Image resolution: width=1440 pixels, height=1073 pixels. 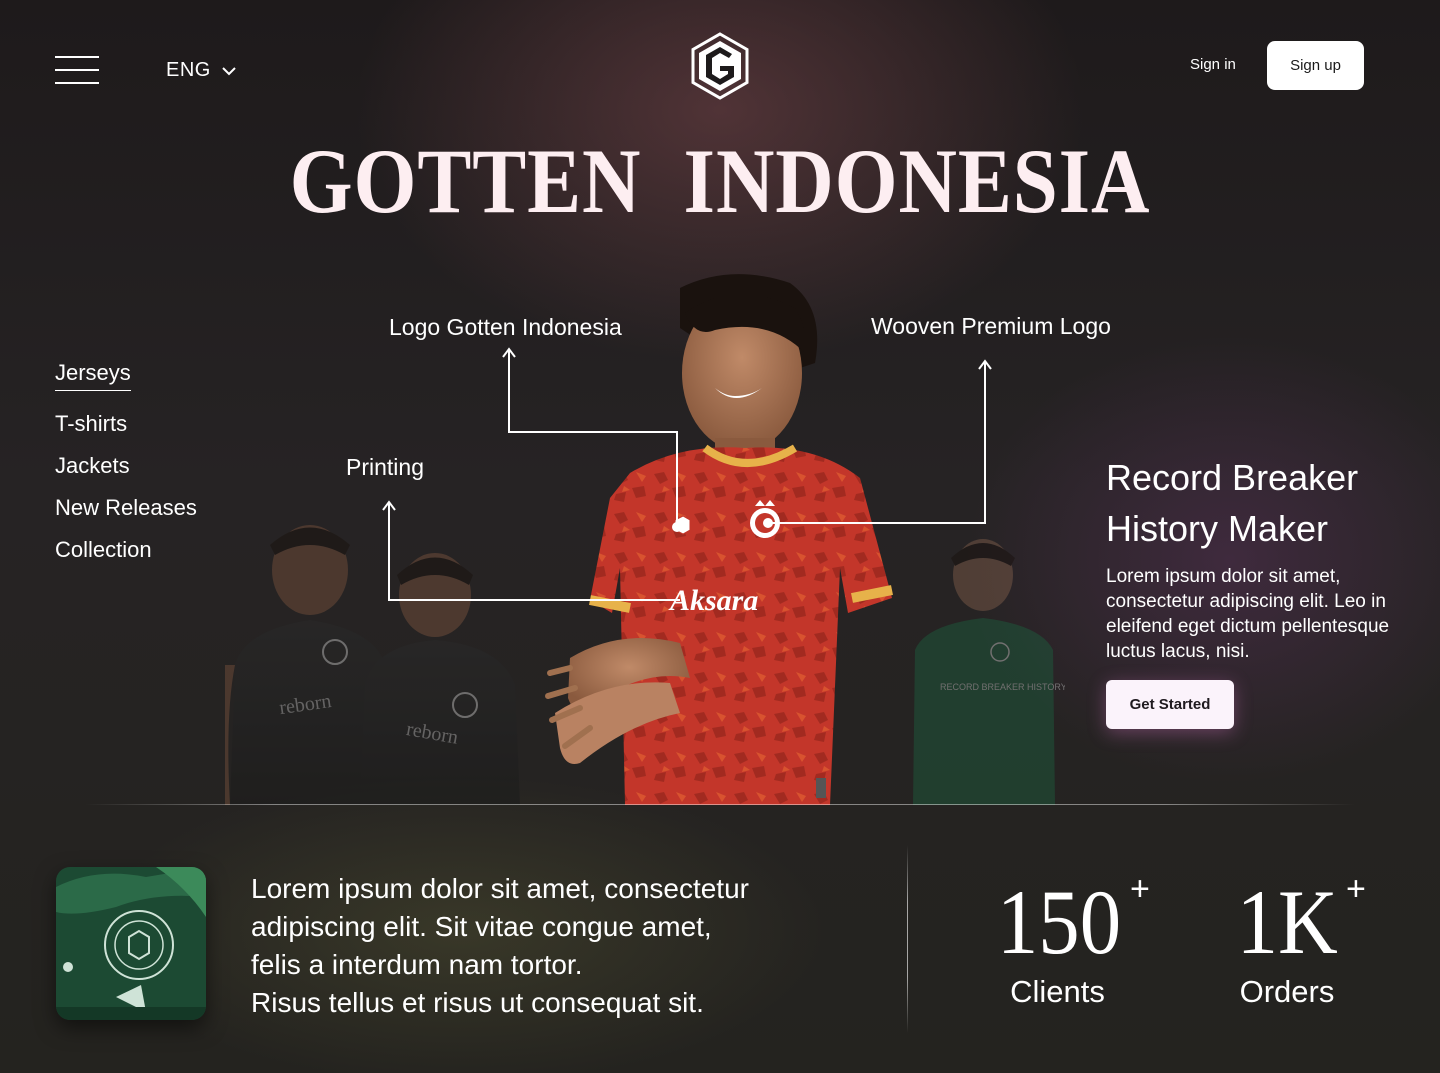 What do you see at coordinates (1059, 922) in the screenshot?
I see `stat-clients-value: 150` at bounding box center [1059, 922].